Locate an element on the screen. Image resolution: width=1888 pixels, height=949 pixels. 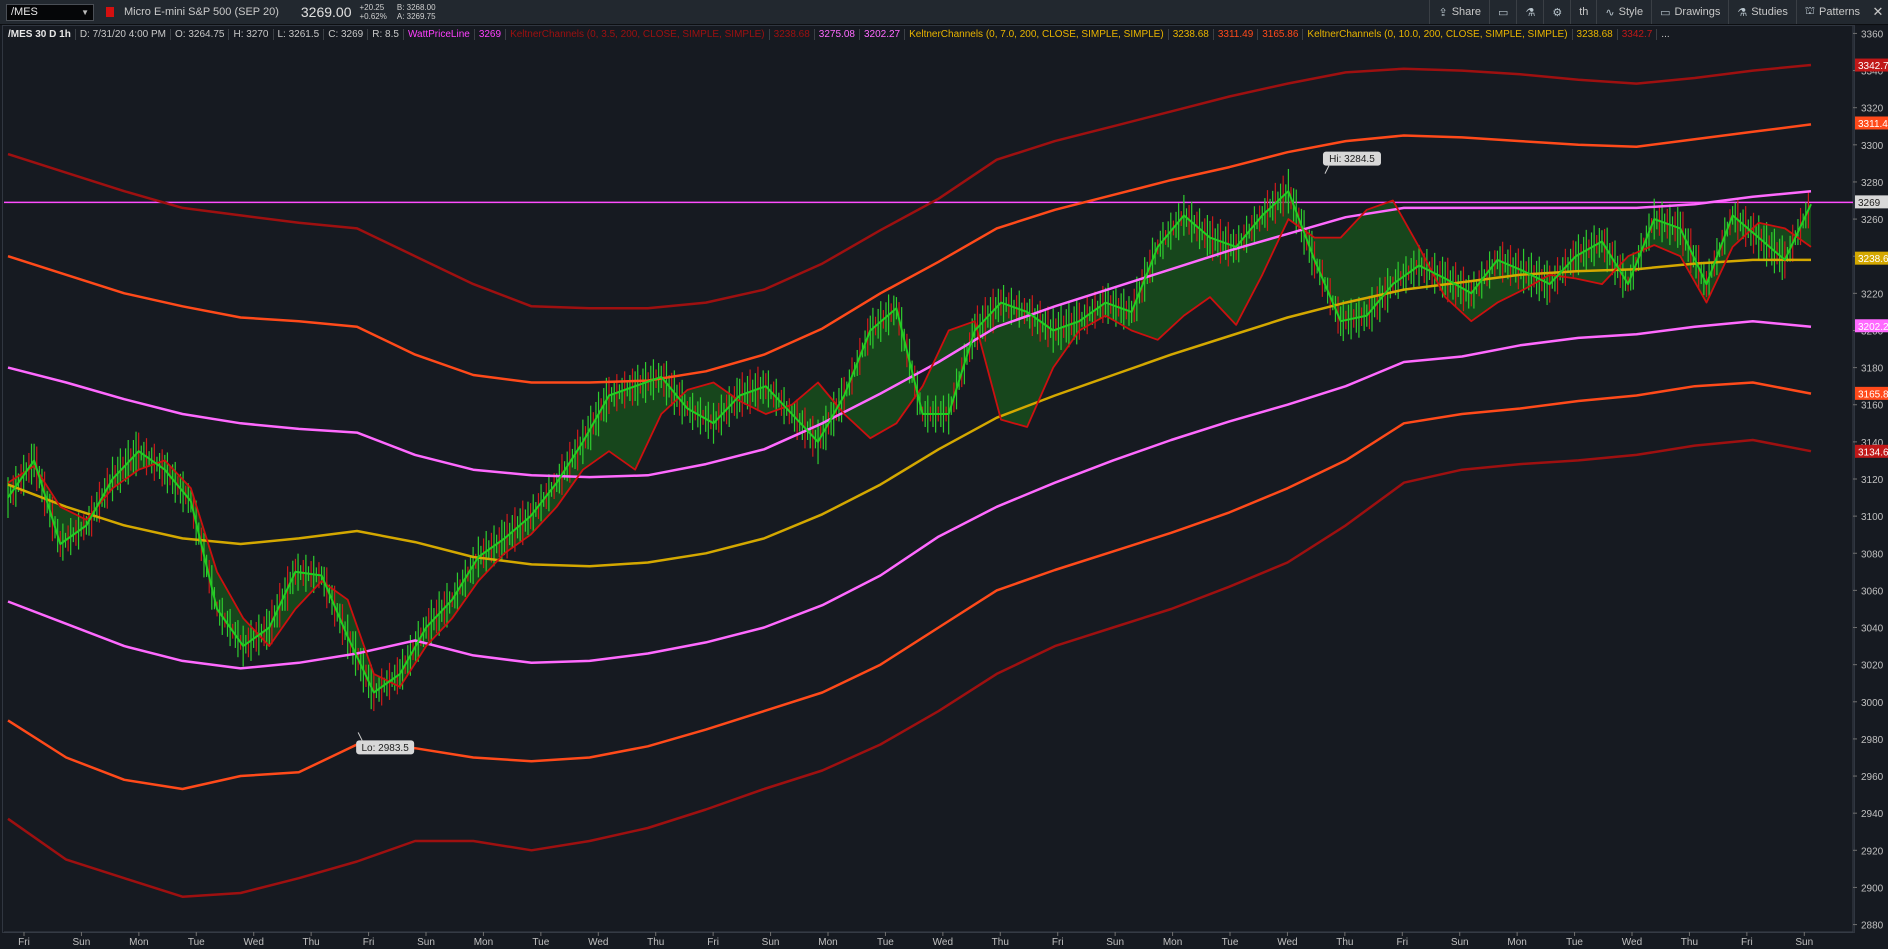
study-label: 3342.7 is located at coordinates (1638, 34).